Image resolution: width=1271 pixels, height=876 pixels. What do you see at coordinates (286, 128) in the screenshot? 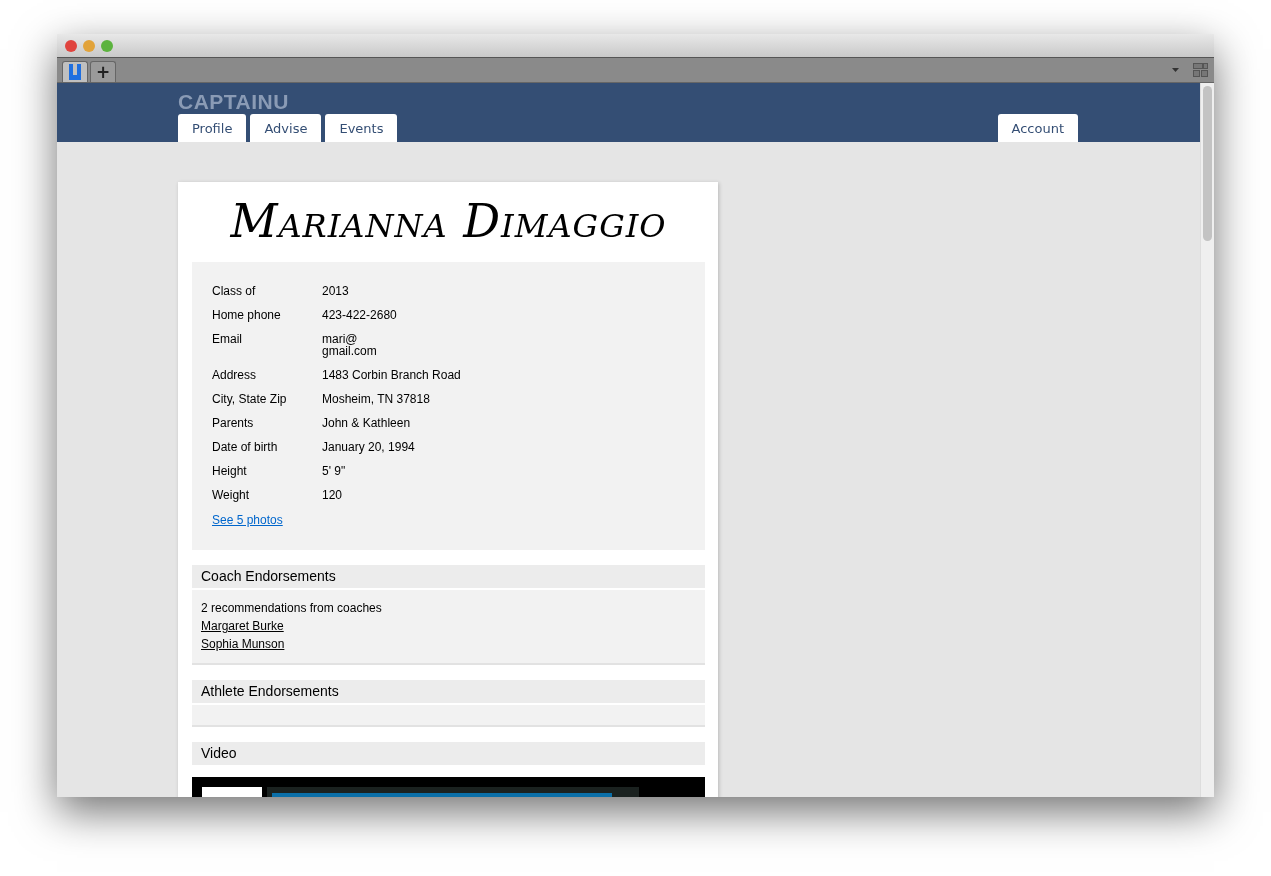
I see `nav-tab: Advise` at bounding box center [286, 128].